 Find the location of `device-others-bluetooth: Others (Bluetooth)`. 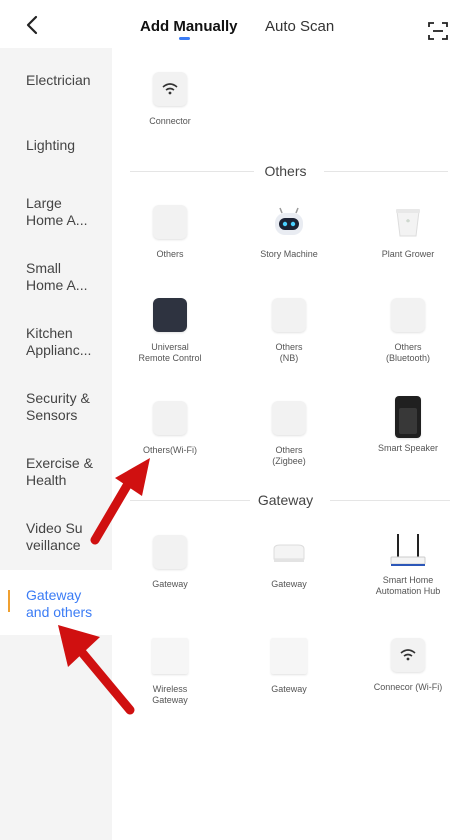

device-others-bluetooth: Others (Bluetooth) is located at coordinates (404, 331).